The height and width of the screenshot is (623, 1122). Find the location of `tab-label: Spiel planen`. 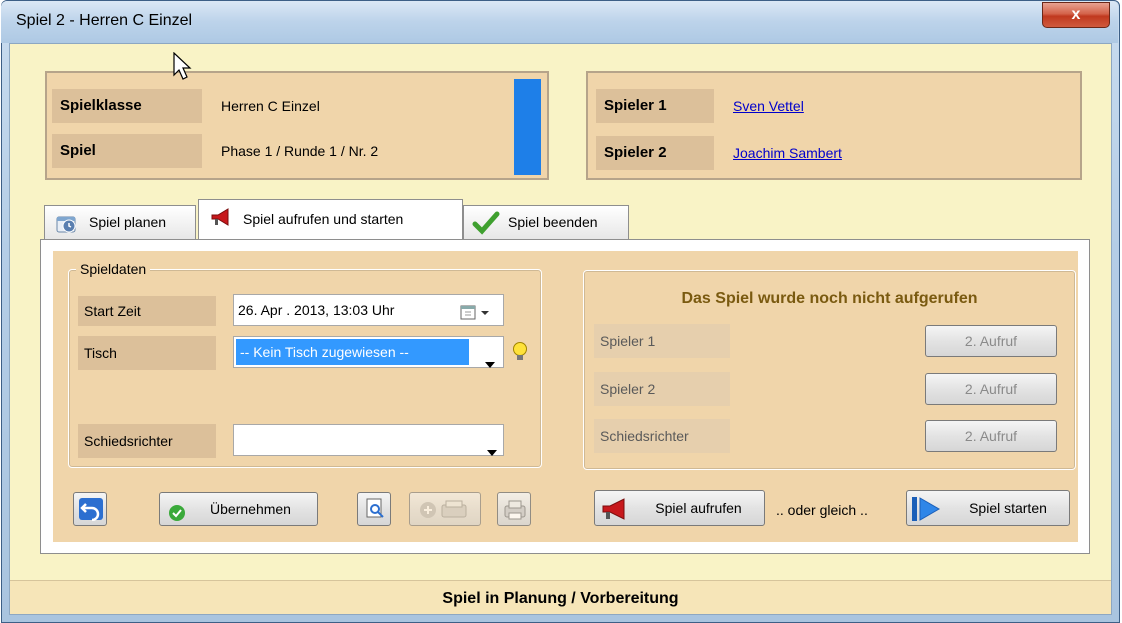

tab-label: Spiel planen is located at coordinates (128, 222).